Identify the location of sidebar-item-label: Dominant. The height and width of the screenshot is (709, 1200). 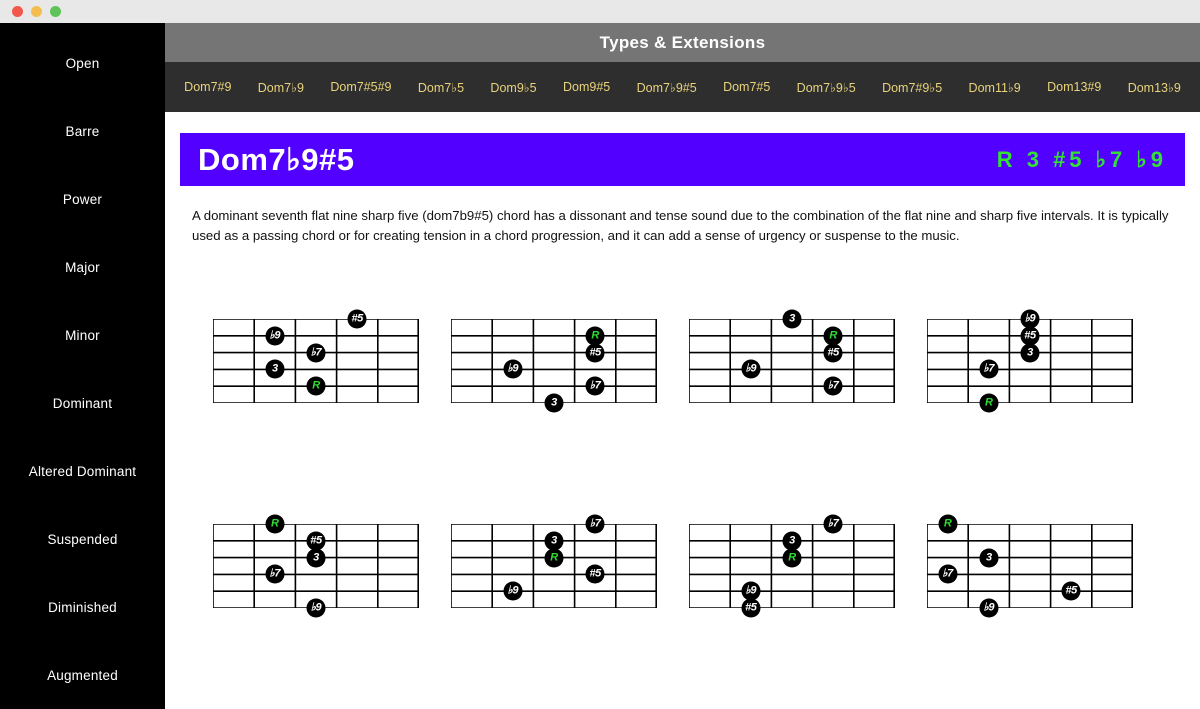
(82, 403).